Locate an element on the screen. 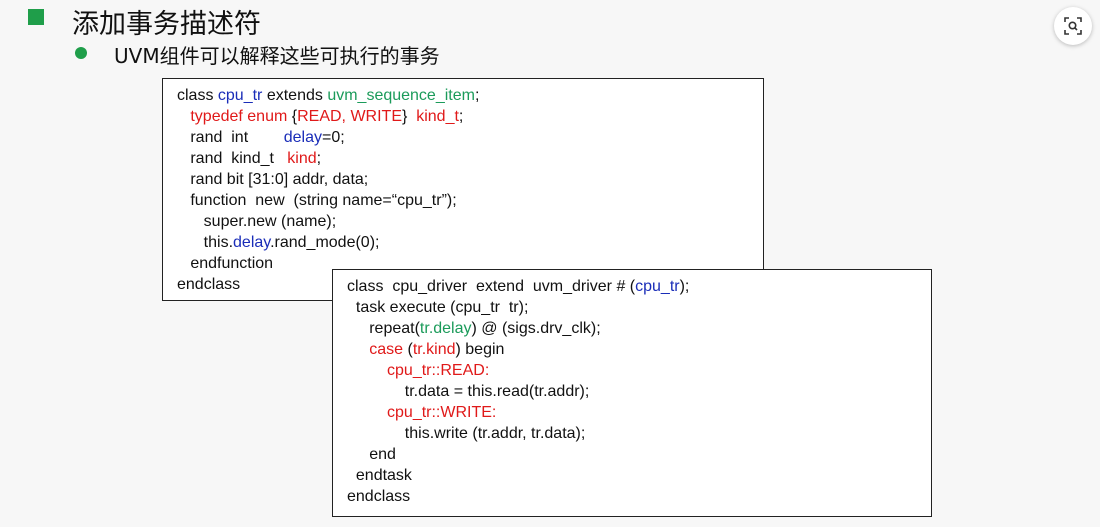  code-token: tr.data = this.read(tr.addr); is located at coordinates (468, 391).